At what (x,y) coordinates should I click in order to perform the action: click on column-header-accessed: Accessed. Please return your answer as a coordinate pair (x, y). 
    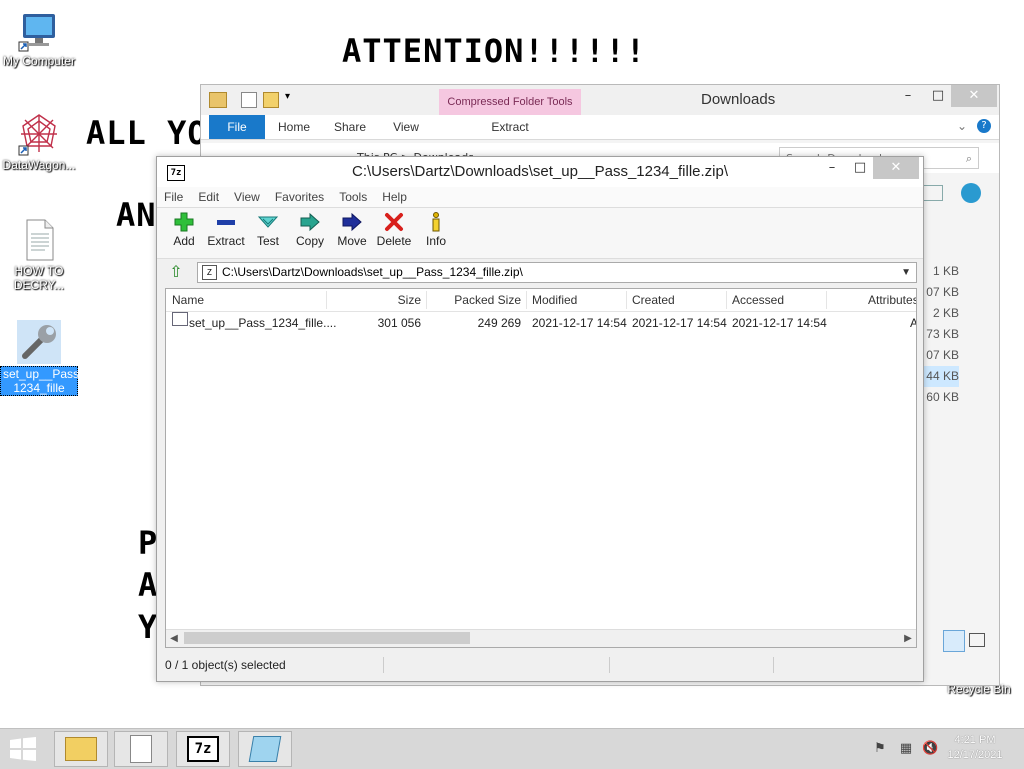
    Looking at the image, I should click on (758, 300).